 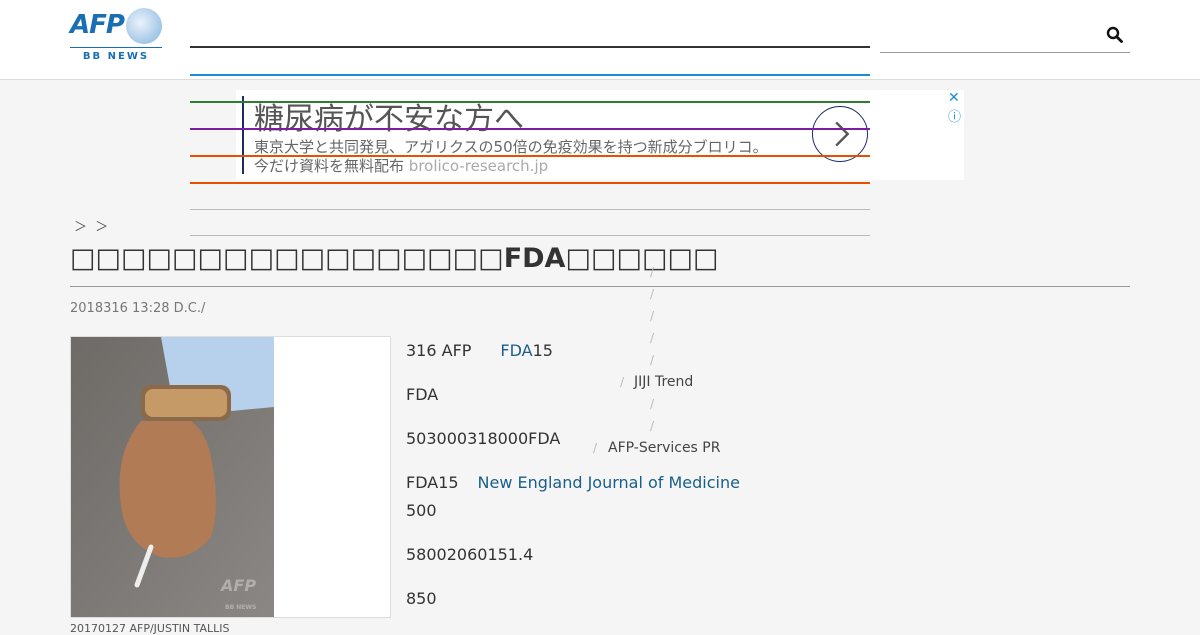 I want to click on paragraph-6: 58002060151.4, so click(x=470, y=554).